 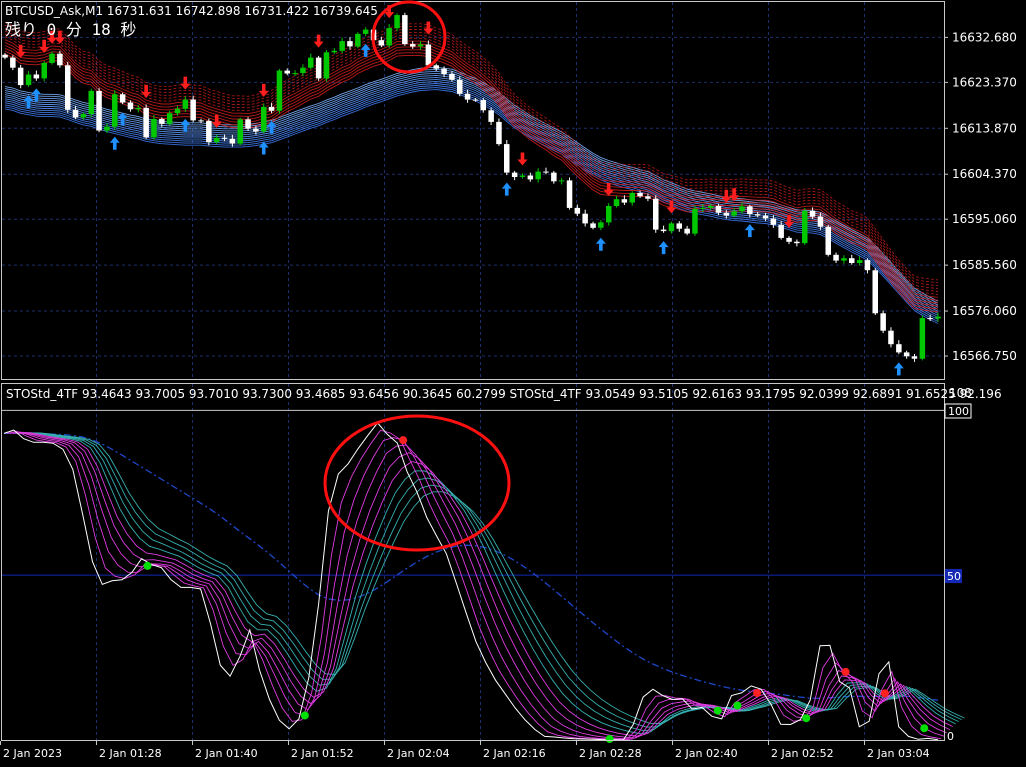 What do you see at coordinates (954, 576) in the screenshot?
I see `level-50-label: 50` at bounding box center [954, 576].